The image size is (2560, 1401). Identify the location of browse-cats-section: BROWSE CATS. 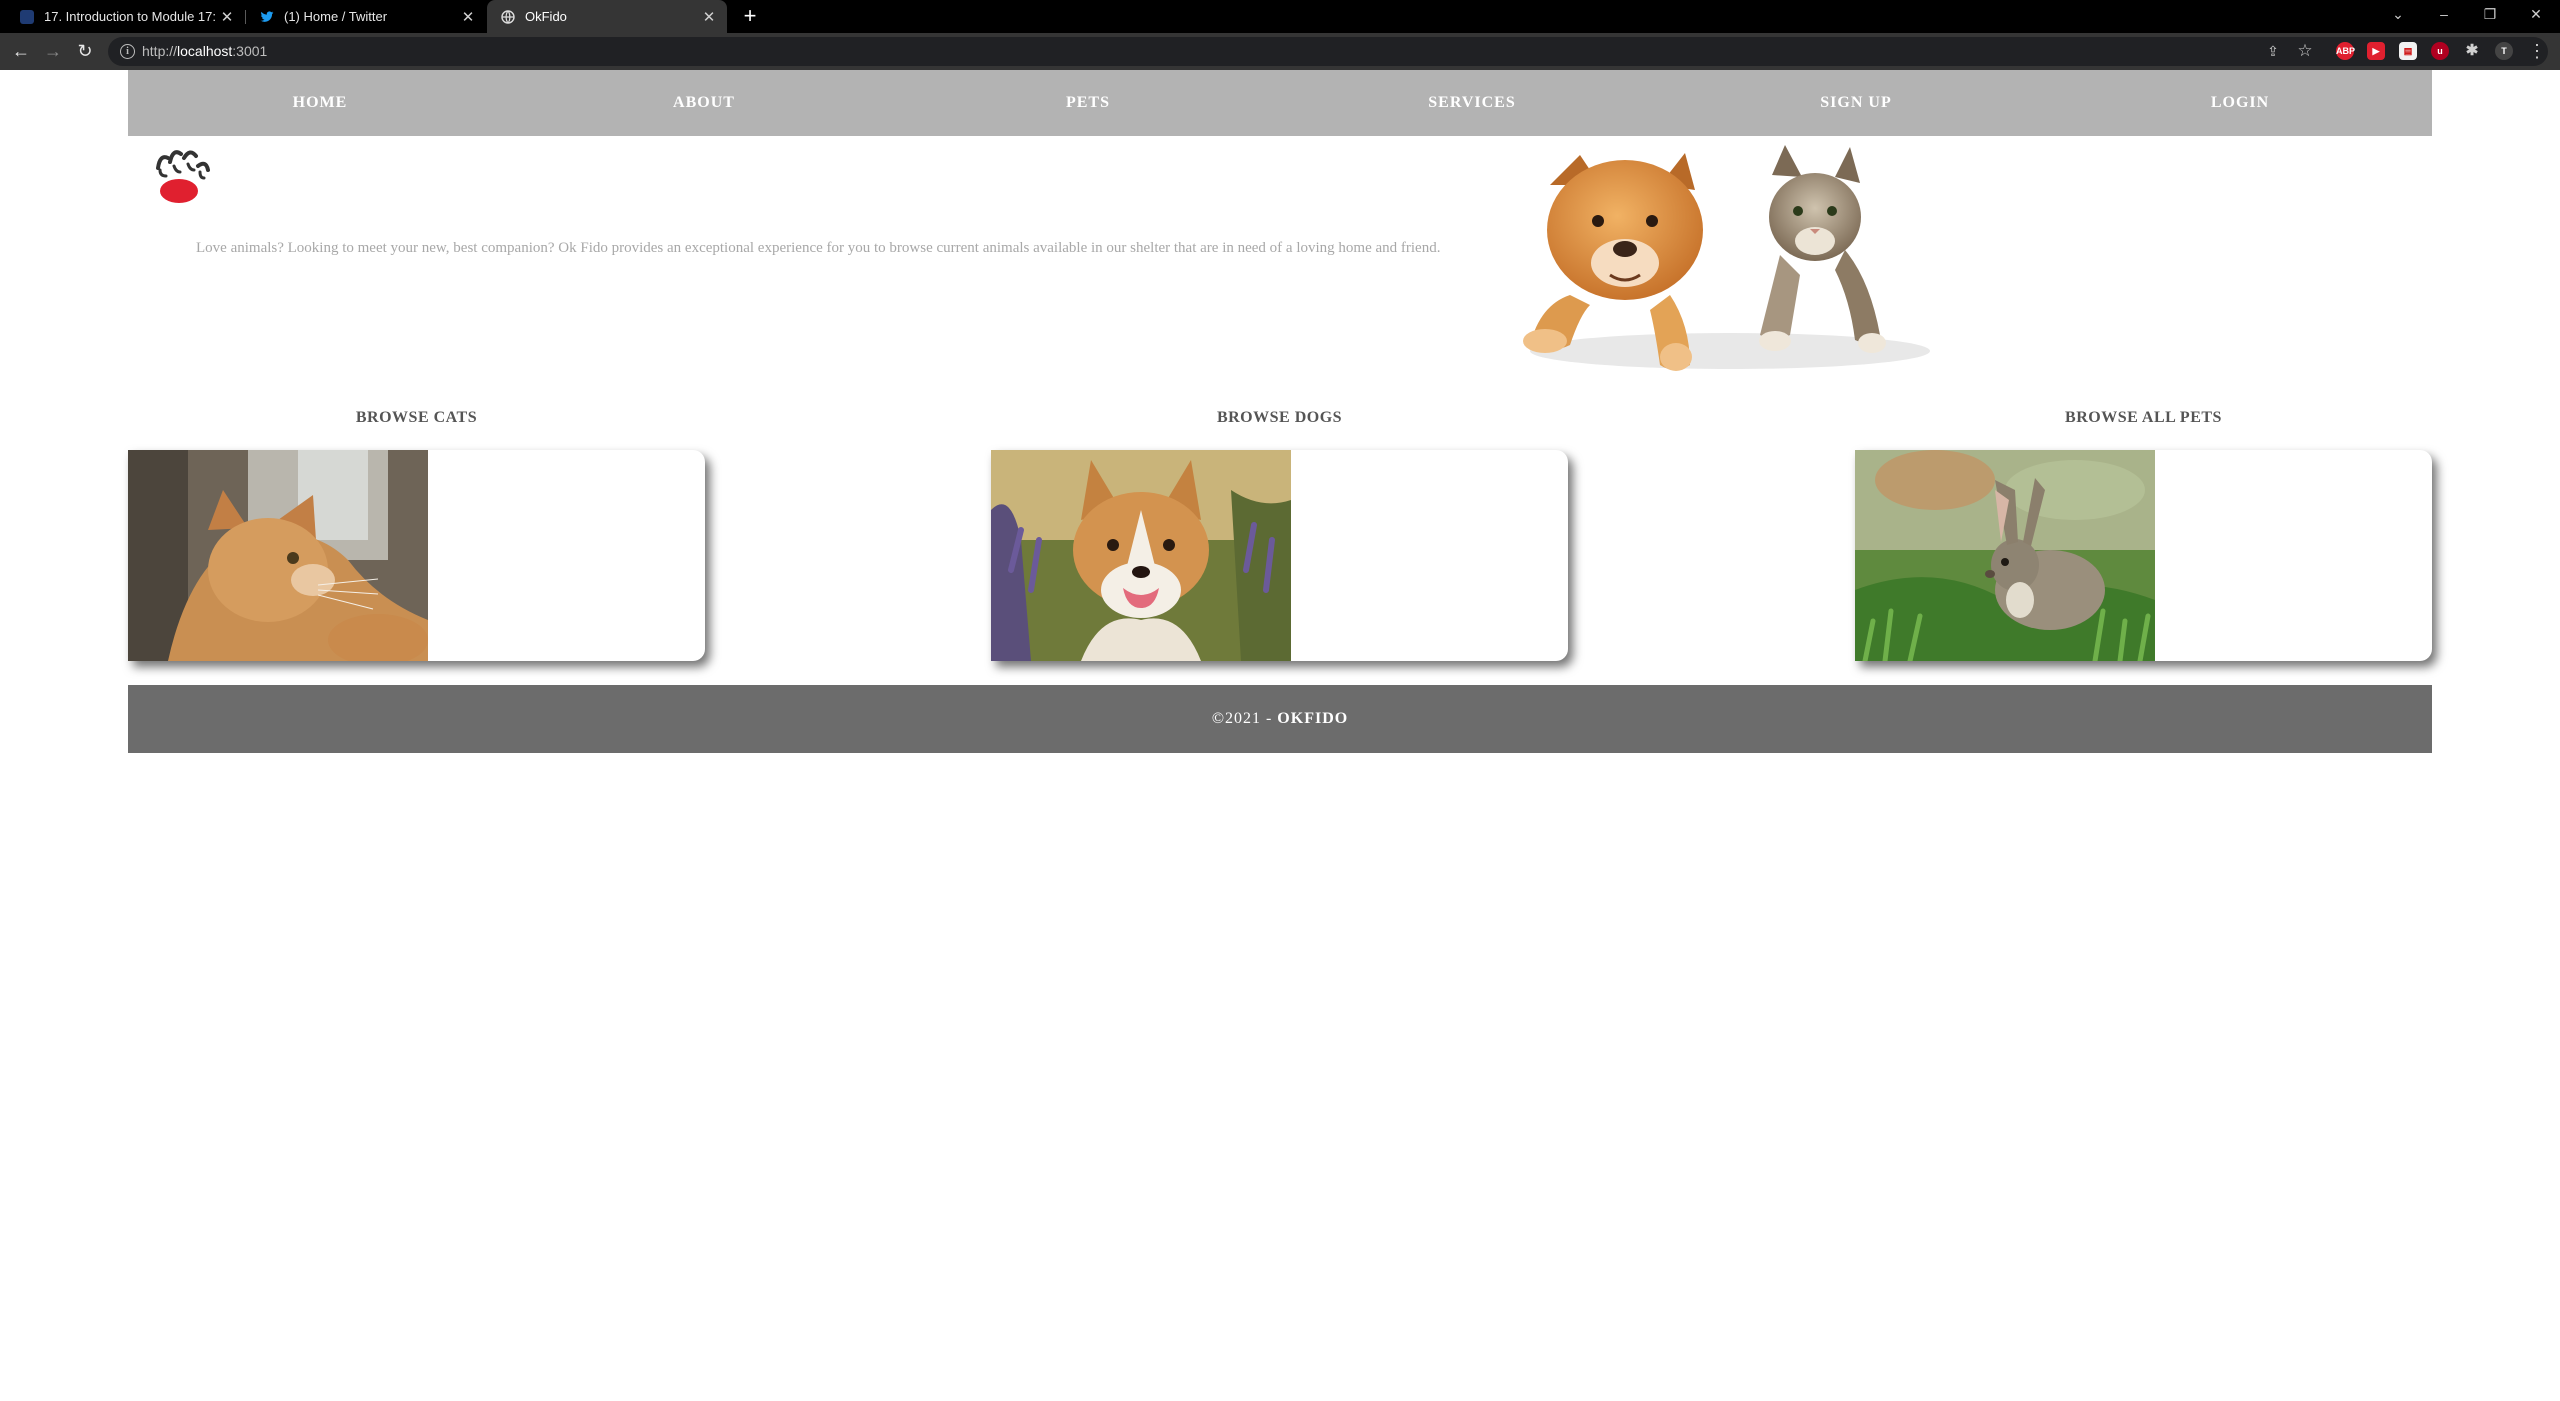
(416, 533).